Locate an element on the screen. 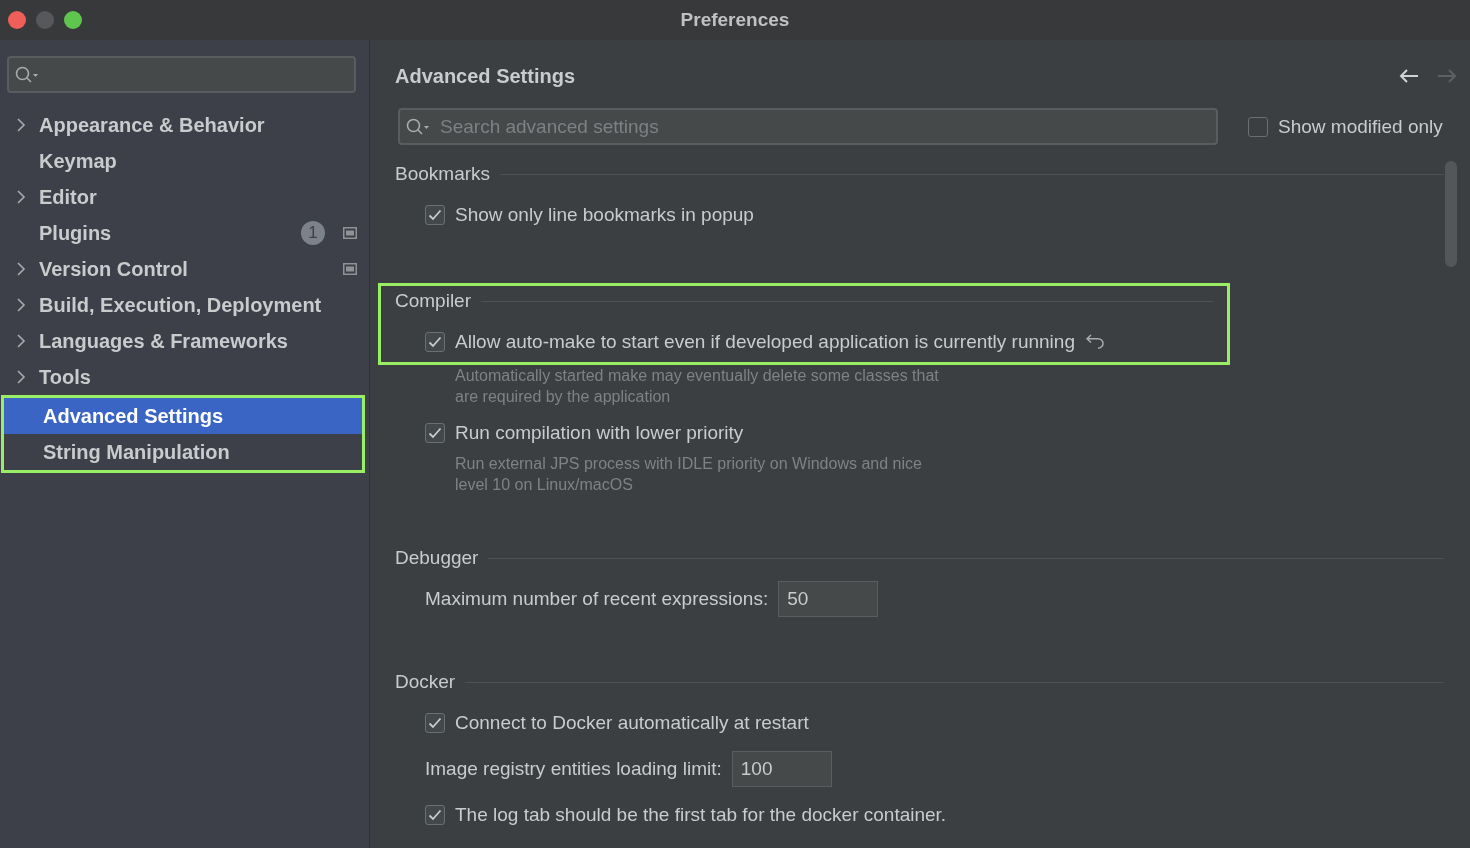 The height and width of the screenshot is (848, 1470). section-title: Compiler is located at coordinates (433, 301).